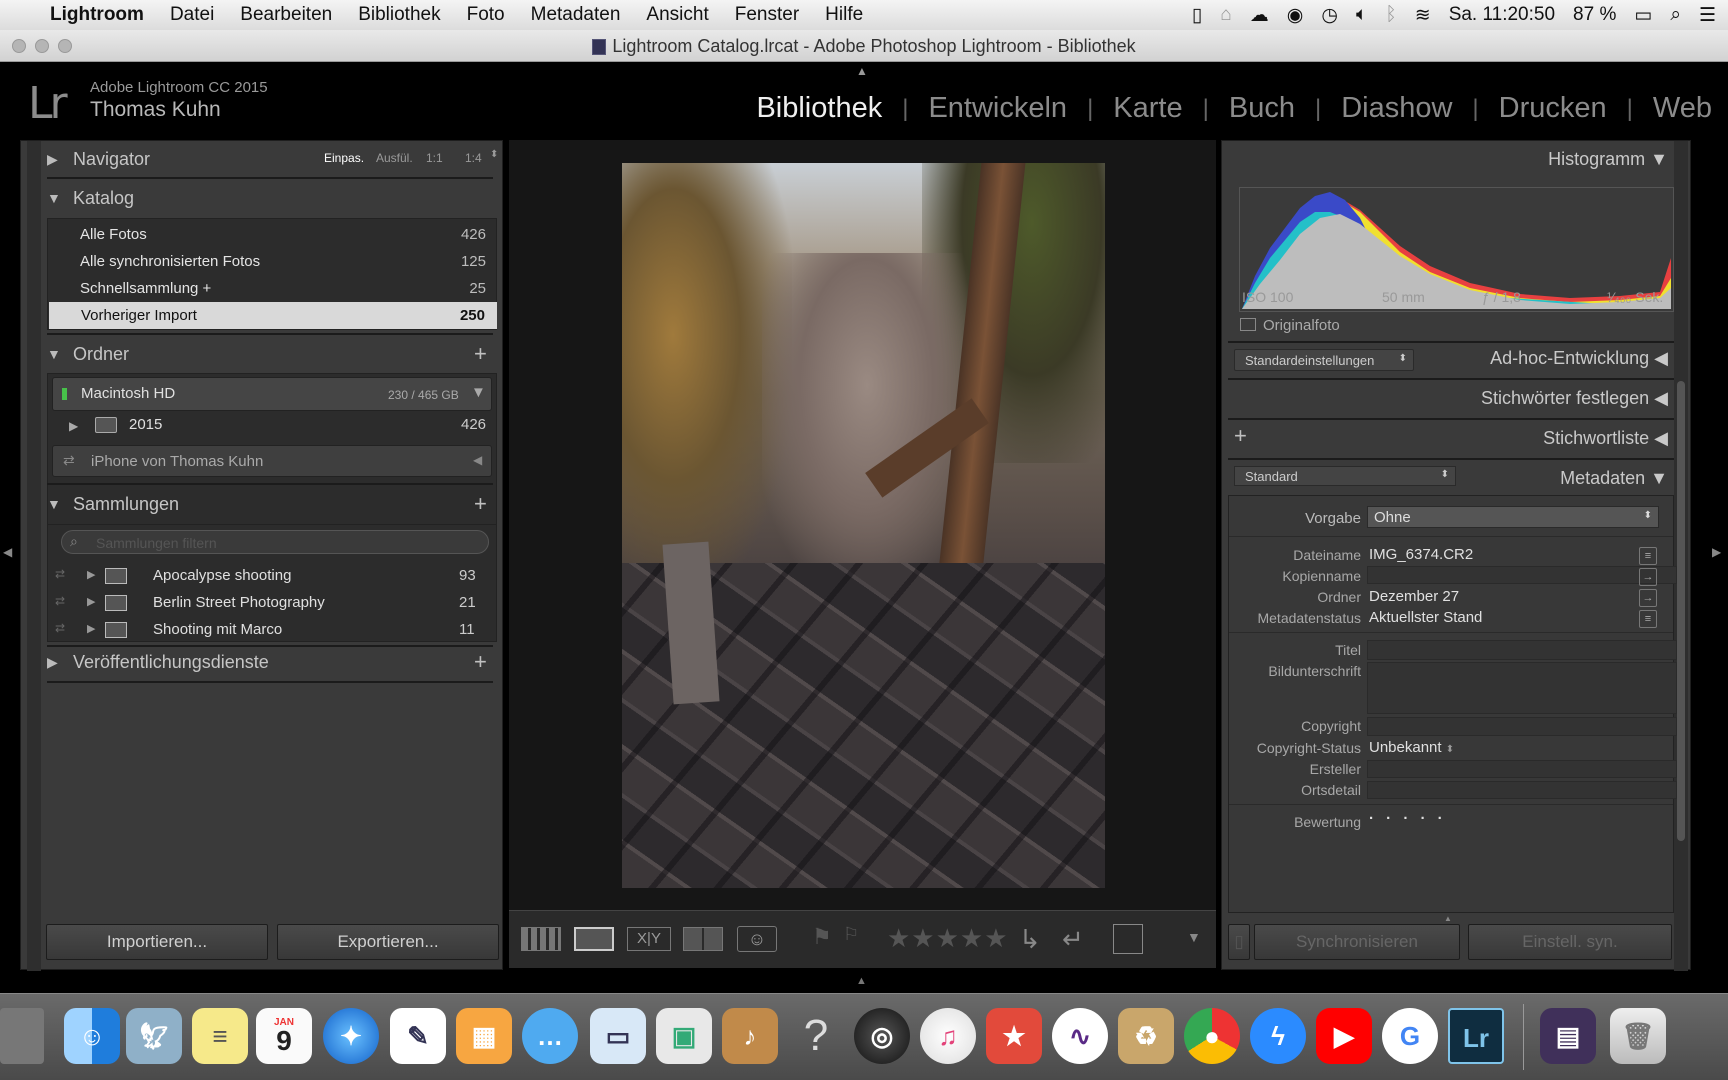 Image resolution: width=1728 pixels, height=1080 pixels. I want to click on filmstrip-toggle-icon: ▲, so click(861, 981).